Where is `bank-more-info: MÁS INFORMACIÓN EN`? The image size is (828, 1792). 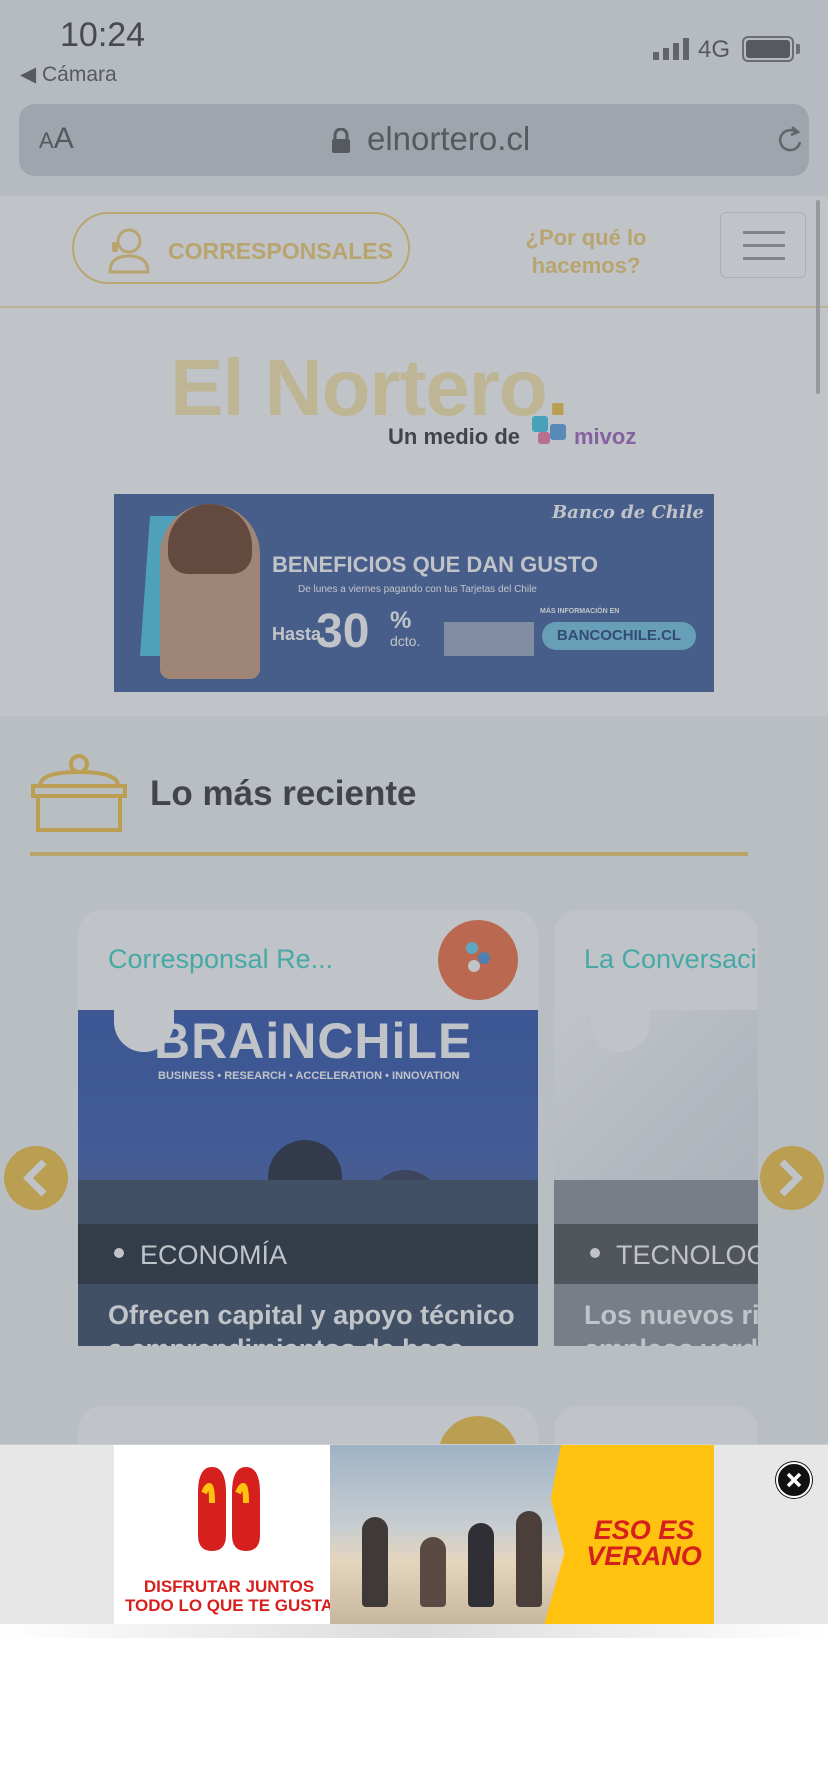 bank-more-info: MÁS INFORMACIÓN EN is located at coordinates (580, 611).